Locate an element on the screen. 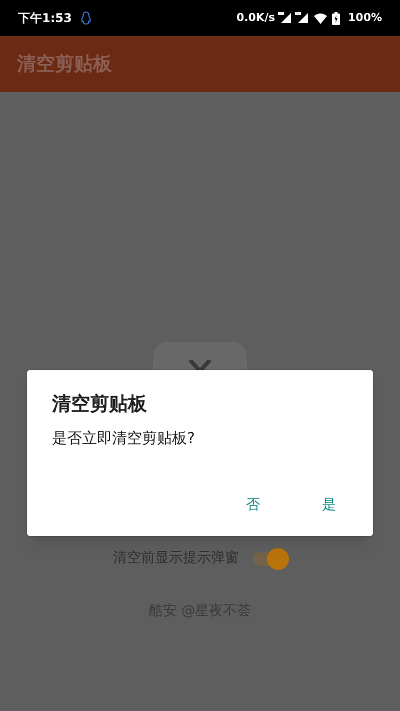 The width and height of the screenshot is (400, 711). dialog-button: 否 is located at coordinates (253, 505).